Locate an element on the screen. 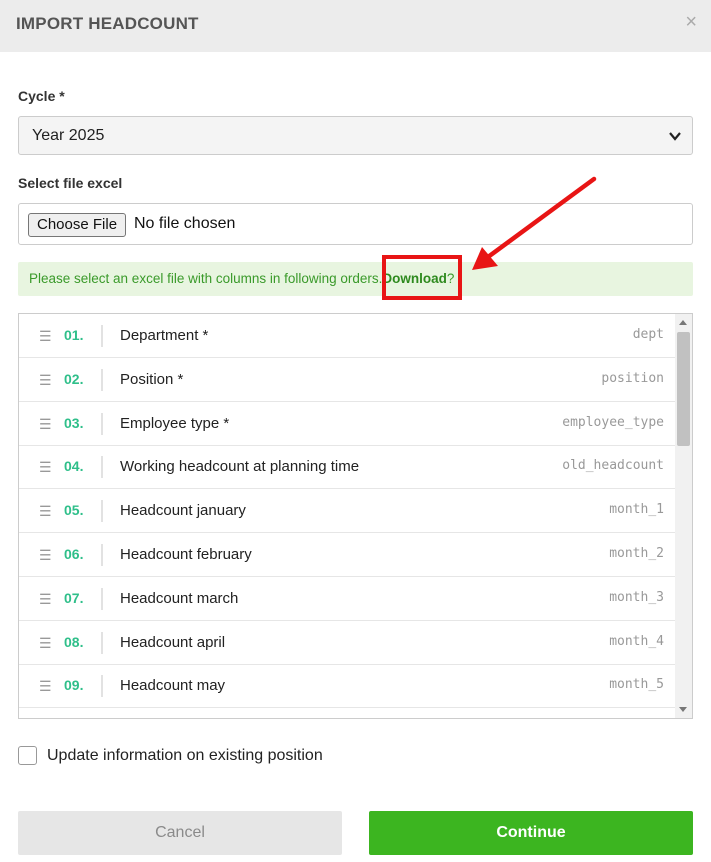  list-item: ☰ 06. Headcount february month_2 is located at coordinates (347, 555).